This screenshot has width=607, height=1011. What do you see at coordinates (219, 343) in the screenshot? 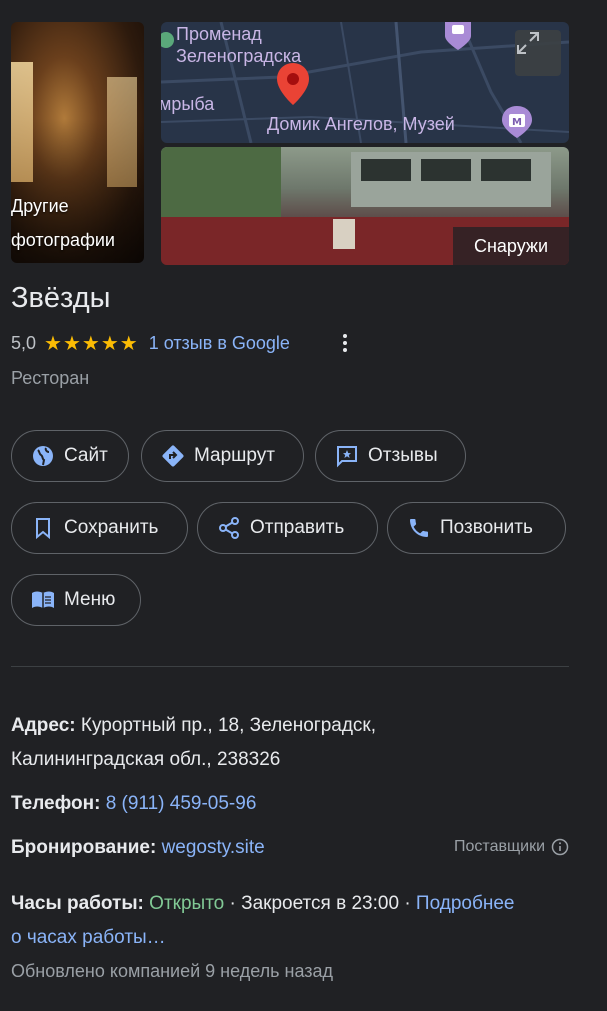
I see `reviews-link: 1 отзыв в Google` at bounding box center [219, 343].